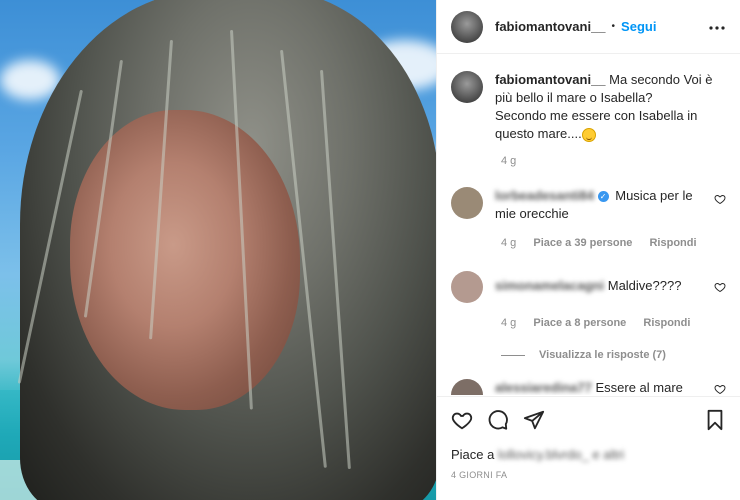  I want to click on comment-username: alessiaredina77, so click(543, 387).